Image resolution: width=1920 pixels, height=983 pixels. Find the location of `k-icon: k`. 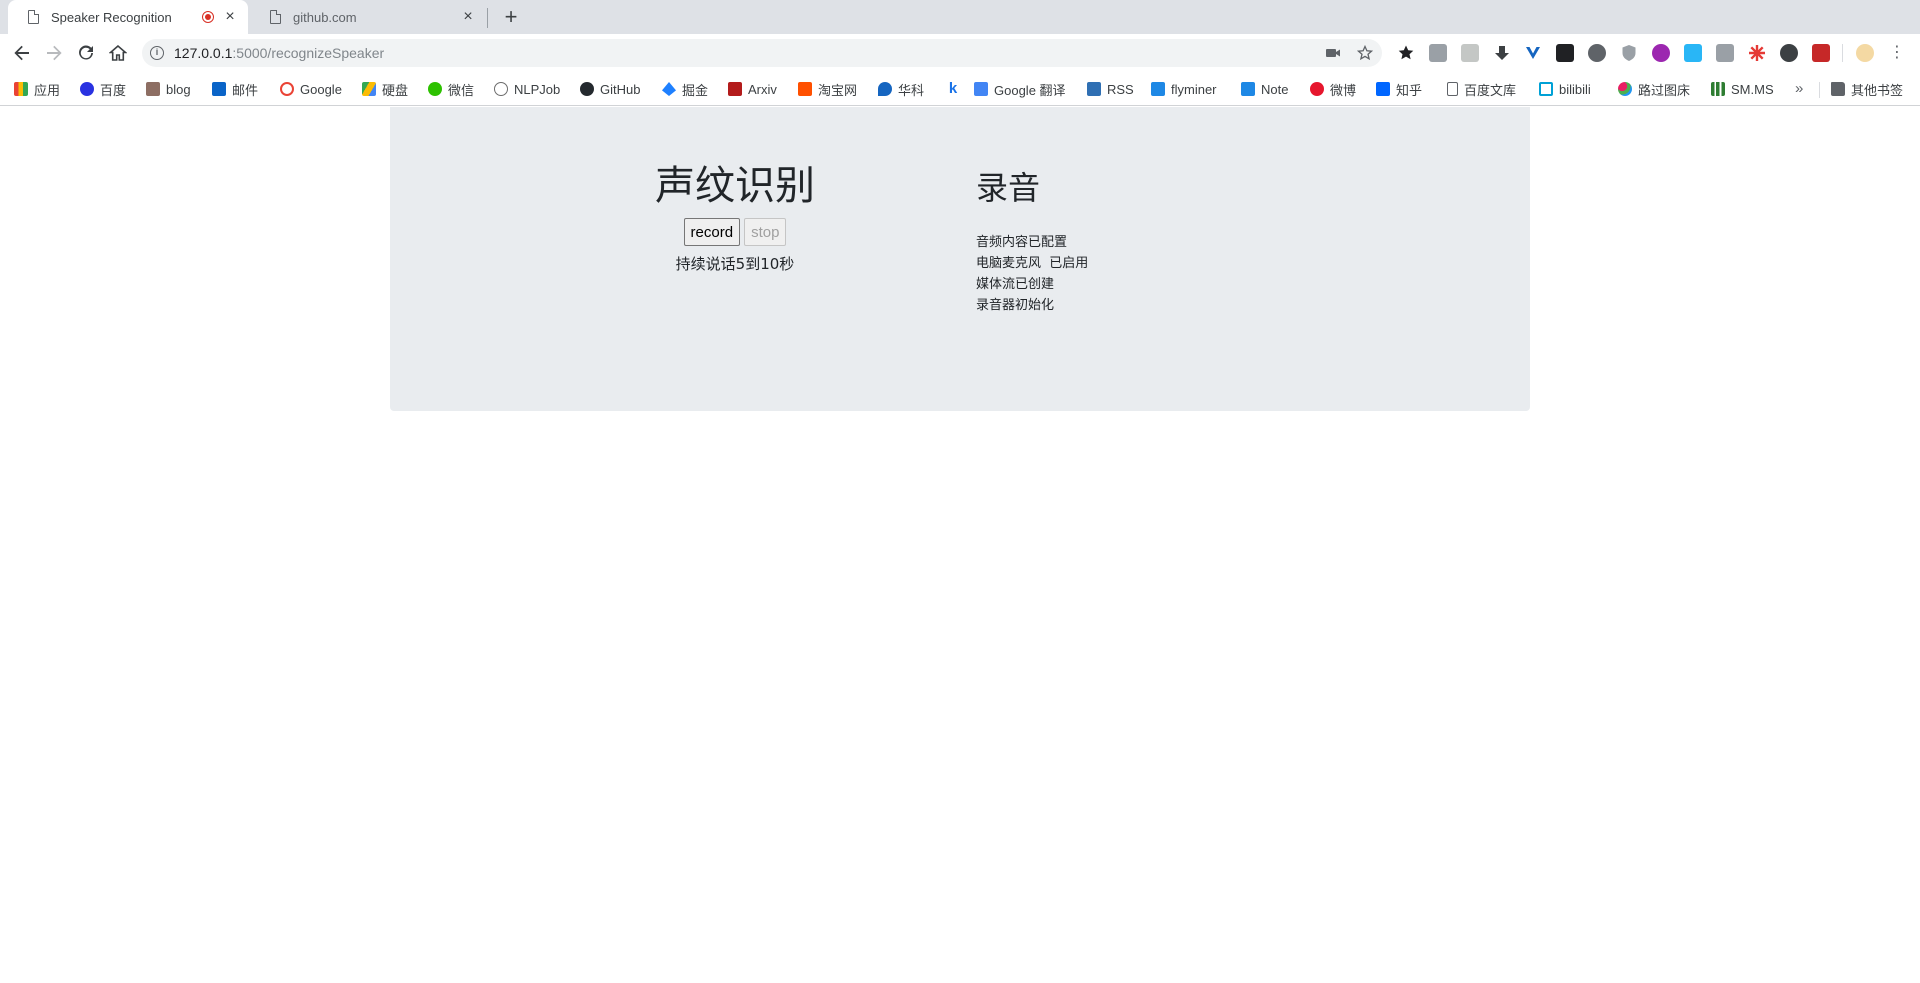

k-icon: k is located at coordinates (953, 88).